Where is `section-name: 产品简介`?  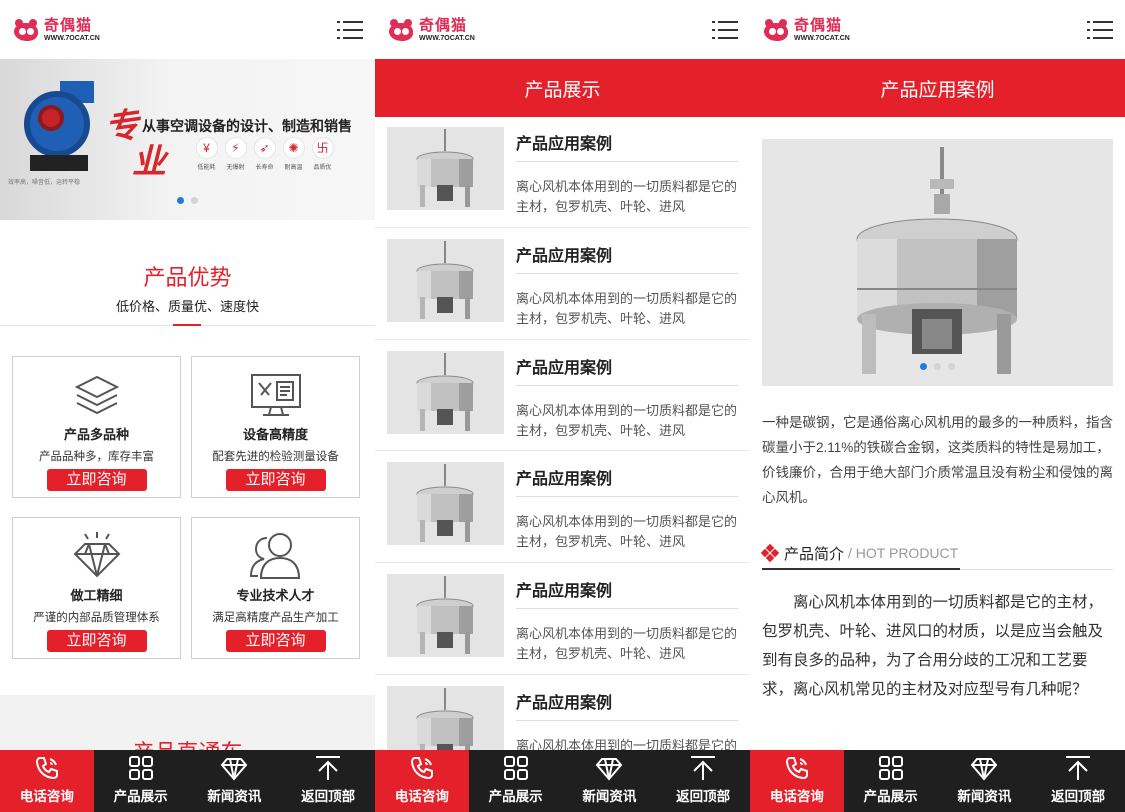
section-name: 产品简介 is located at coordinates (814, 554).